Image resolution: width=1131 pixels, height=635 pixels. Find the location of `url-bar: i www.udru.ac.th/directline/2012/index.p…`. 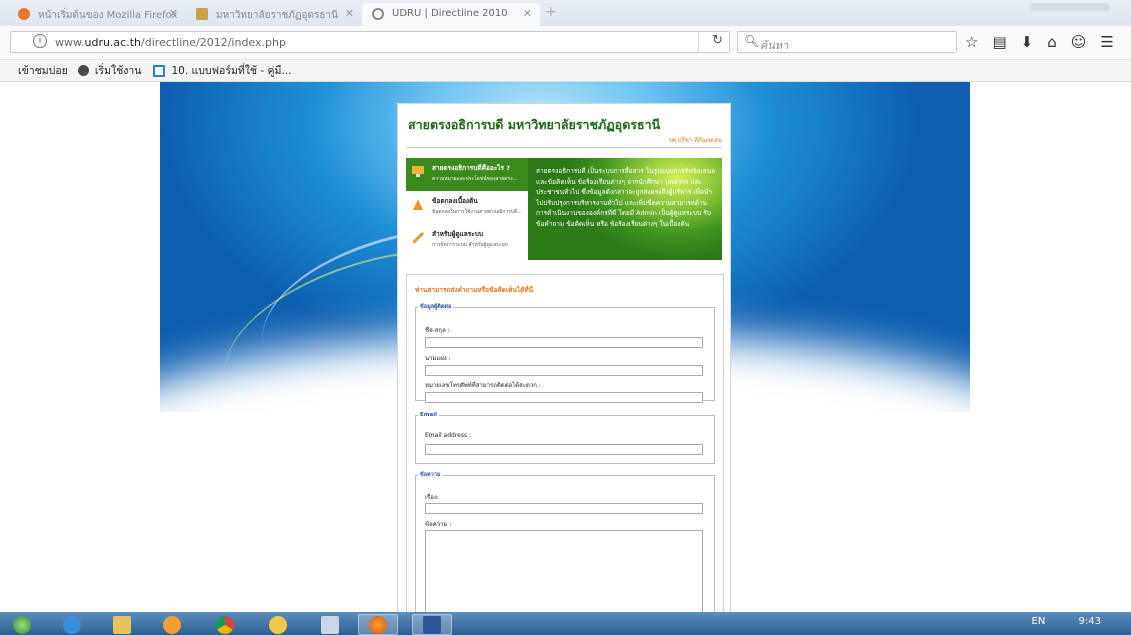

url-bar: i www.udru.ac.th/directline/2012/index.p… is located at coordinates (370, 42).